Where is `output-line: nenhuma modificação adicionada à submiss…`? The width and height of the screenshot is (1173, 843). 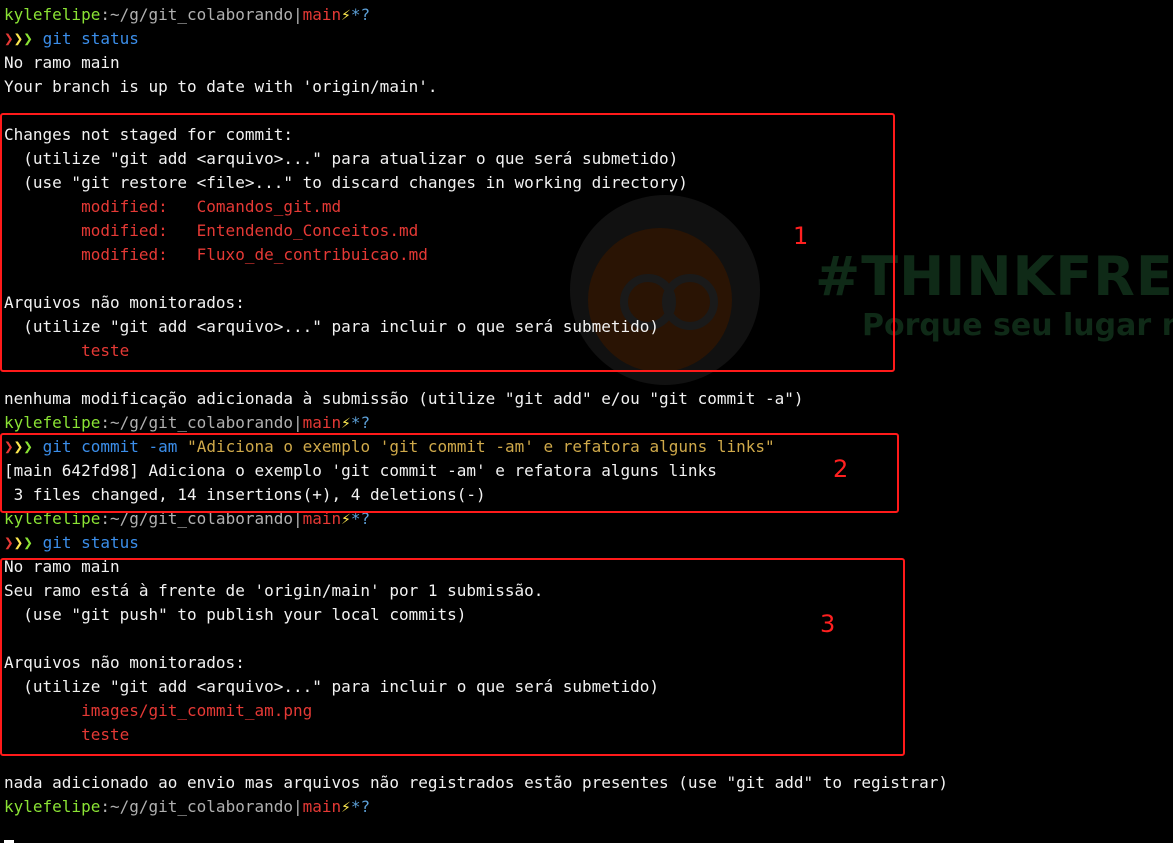 output-line: nenhuma modificação adicionada à submiss… is located at coordinates (404, 398).